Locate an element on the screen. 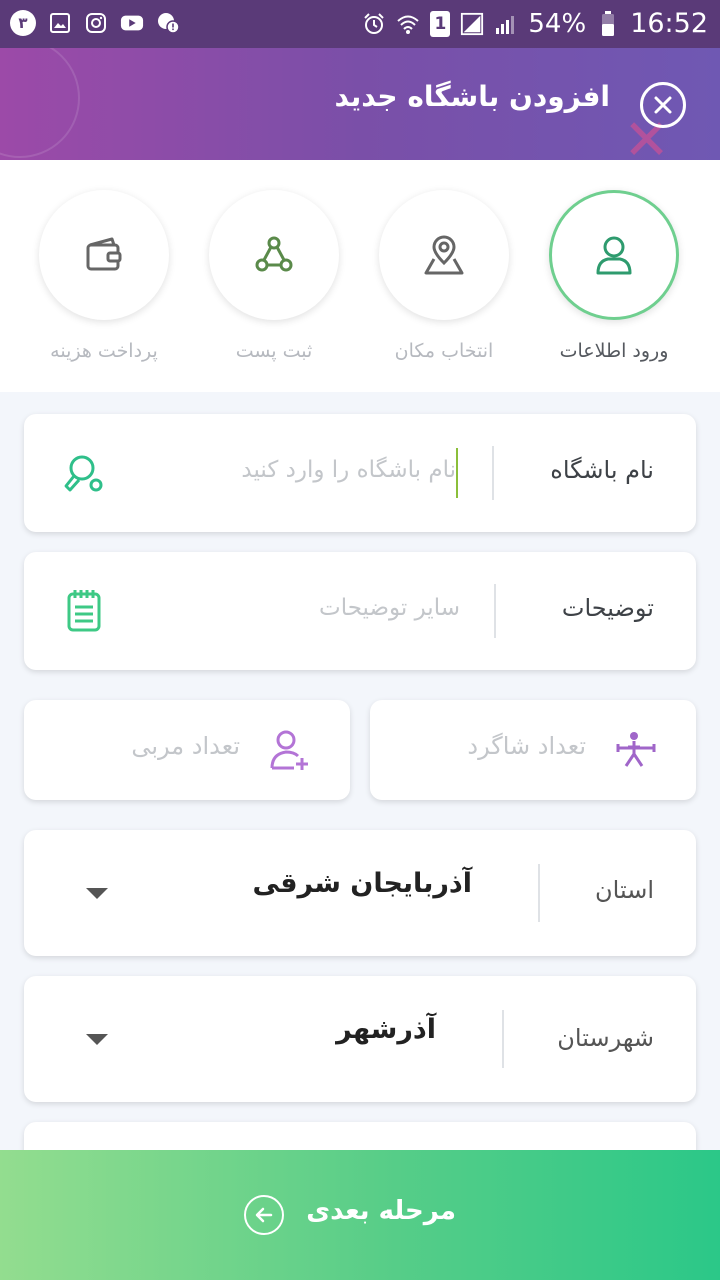 The image size is (720, 1280). arrow-left-icon is located at coordinates (264, 1215).